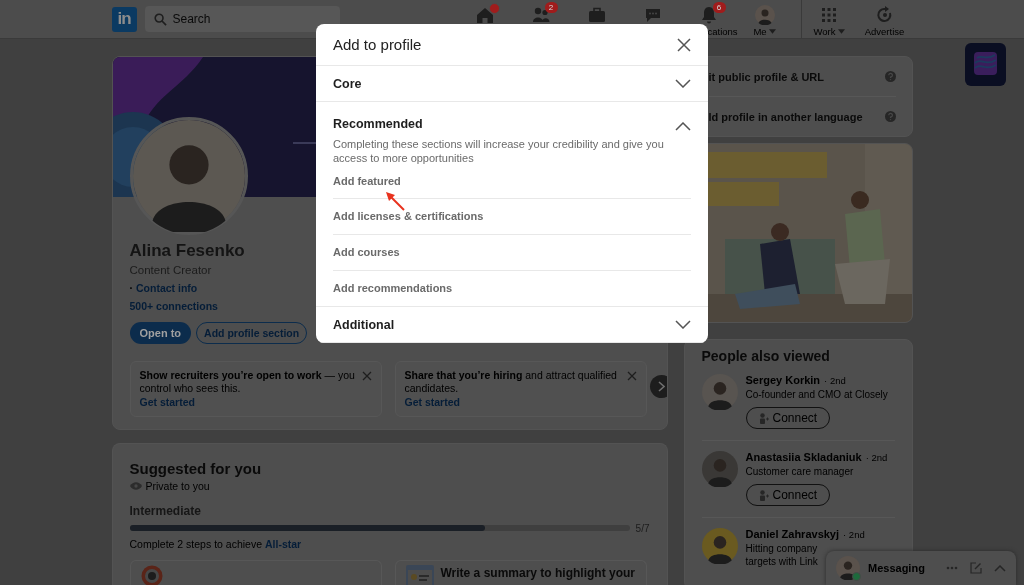 The width and height of the screenshot is (1024, 585). I want to click on open-to-button: Open to, so click(160, 333).